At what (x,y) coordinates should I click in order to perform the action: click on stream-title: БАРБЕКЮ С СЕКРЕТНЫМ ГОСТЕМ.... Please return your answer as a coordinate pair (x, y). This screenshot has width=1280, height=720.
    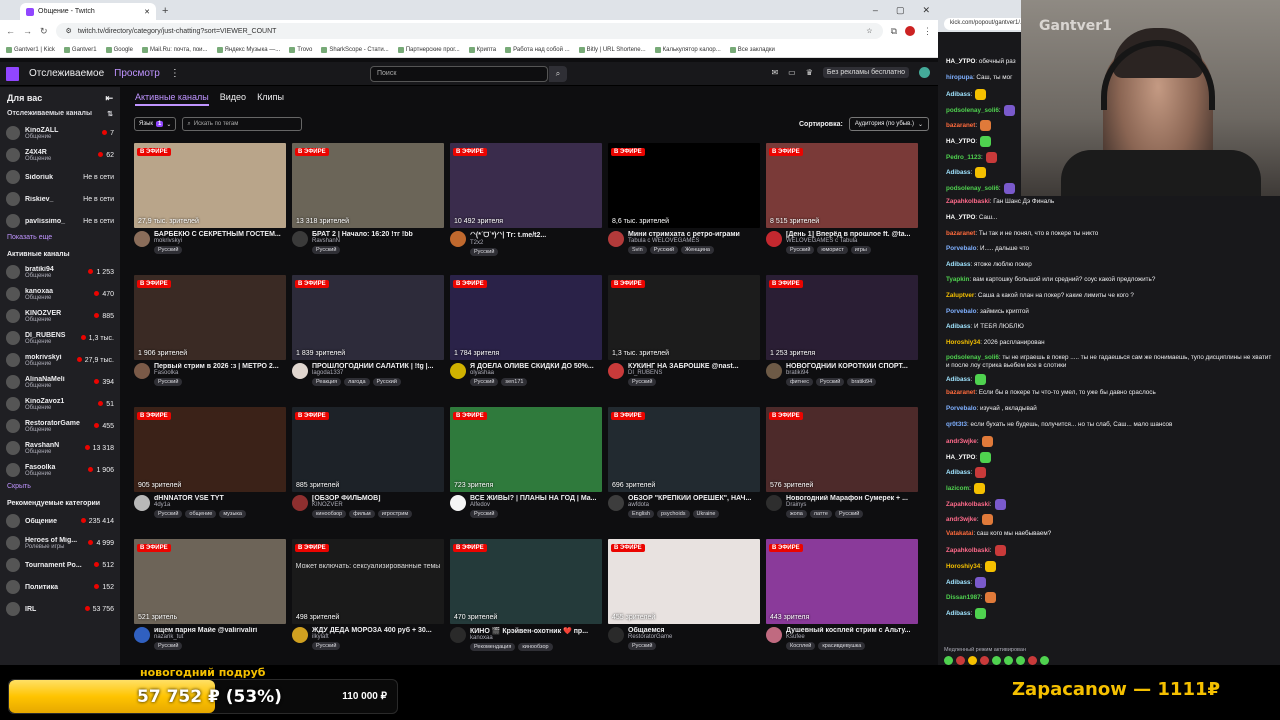
    Looking at the image, I should click on (220, 234).